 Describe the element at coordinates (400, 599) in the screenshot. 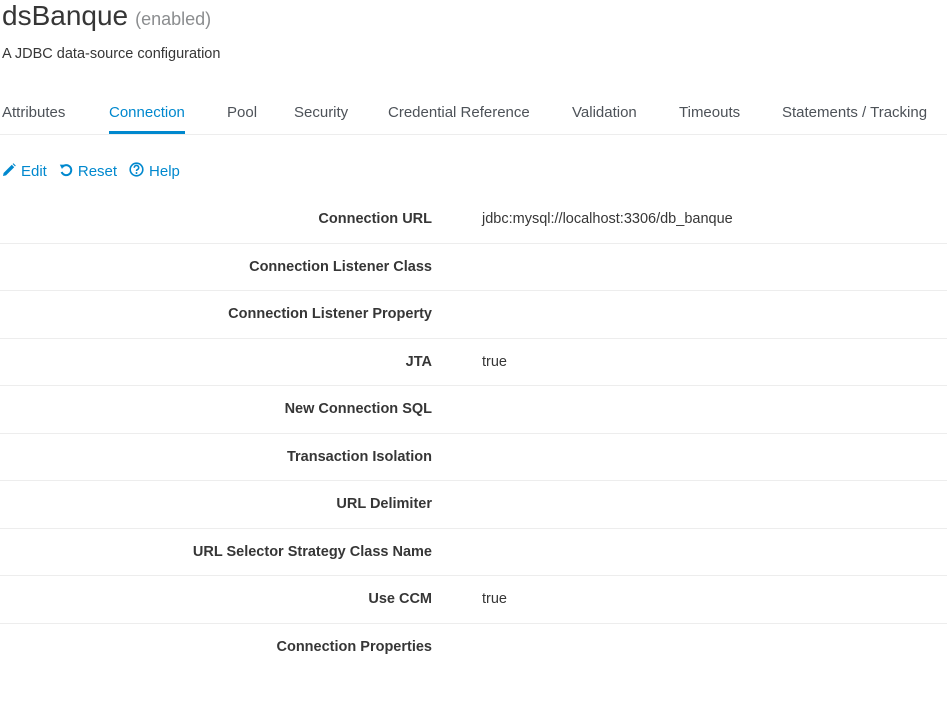

I see `attribute-label: Use CCM` at that location.